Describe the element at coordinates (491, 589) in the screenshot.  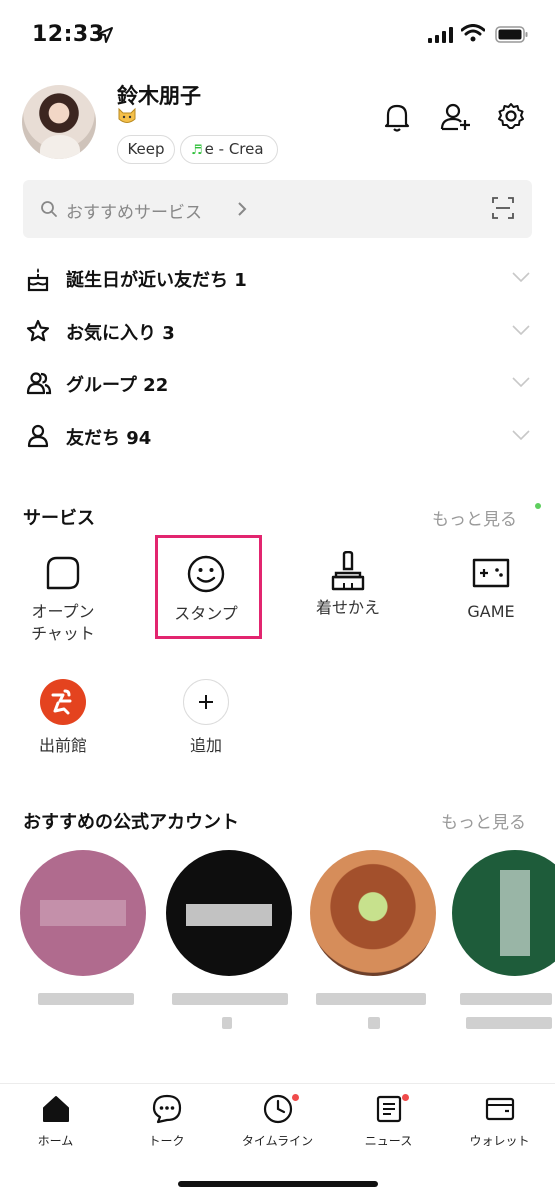
I see `service-game: GAME` at that location.